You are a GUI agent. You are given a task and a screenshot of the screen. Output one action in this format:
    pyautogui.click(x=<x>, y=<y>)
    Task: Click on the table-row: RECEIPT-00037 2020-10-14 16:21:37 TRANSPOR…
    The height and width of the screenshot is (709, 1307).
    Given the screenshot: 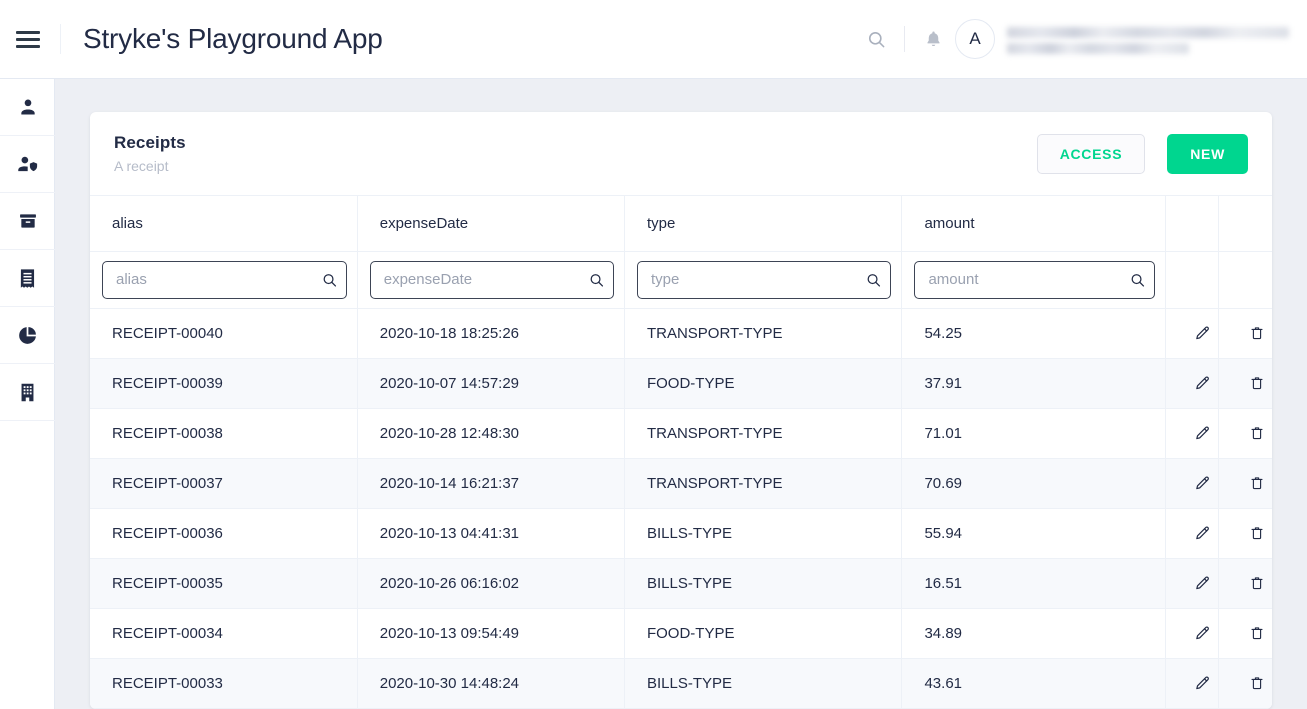 What is the action you would take?
    pyautogui.click(x=681, y=483)
    